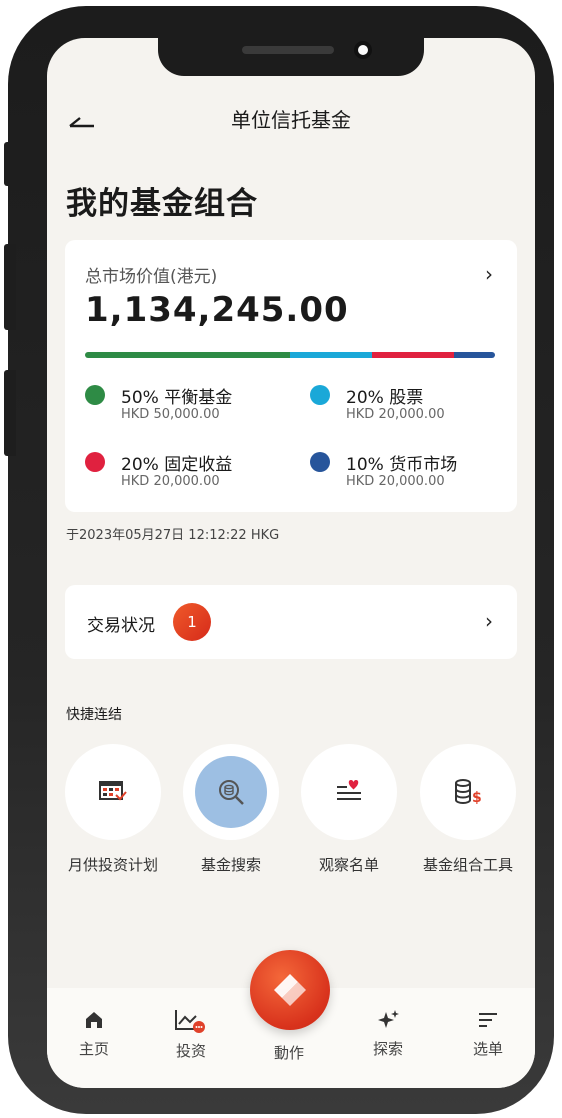 The width and height of the screenshot is (562, 1118). I want to click on nav-label: 选单, so click(487, 1049).